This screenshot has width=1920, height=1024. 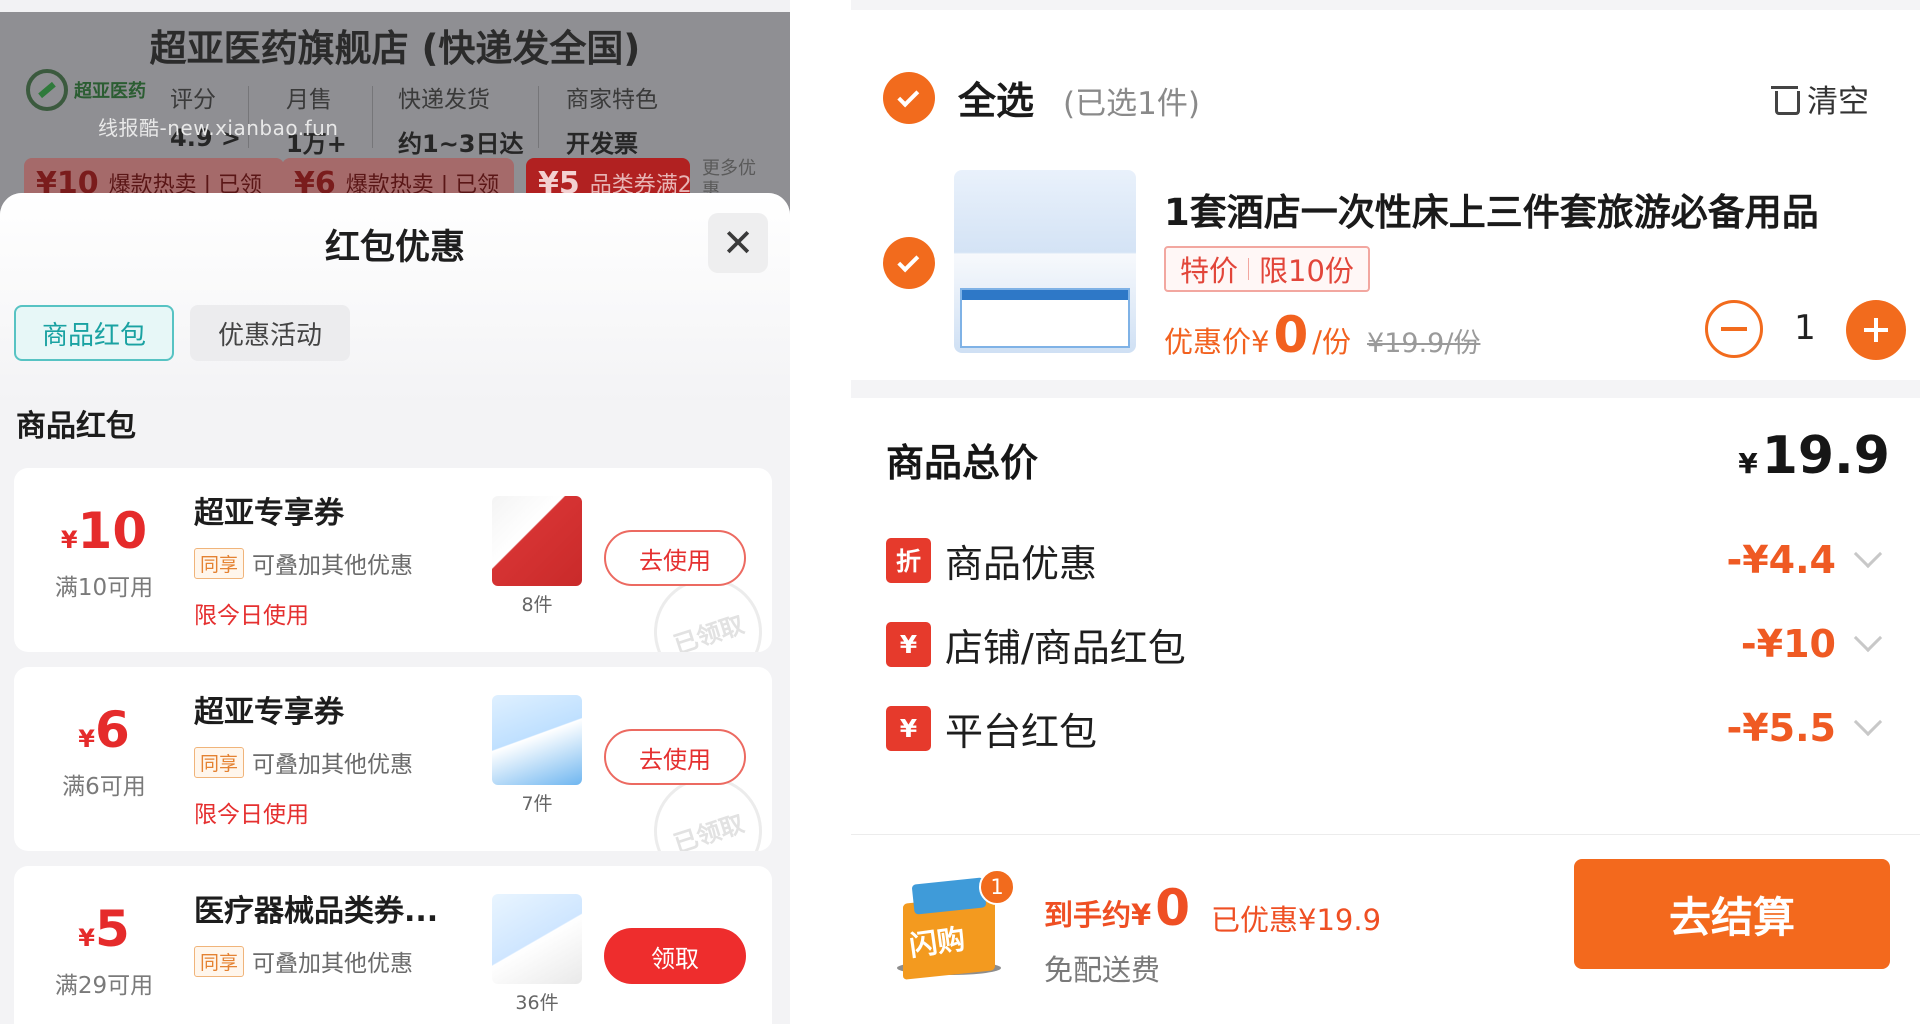 I want to click on store-title: 超亚医药旗舰店 (快递发全国), so click(x=395, y=48).